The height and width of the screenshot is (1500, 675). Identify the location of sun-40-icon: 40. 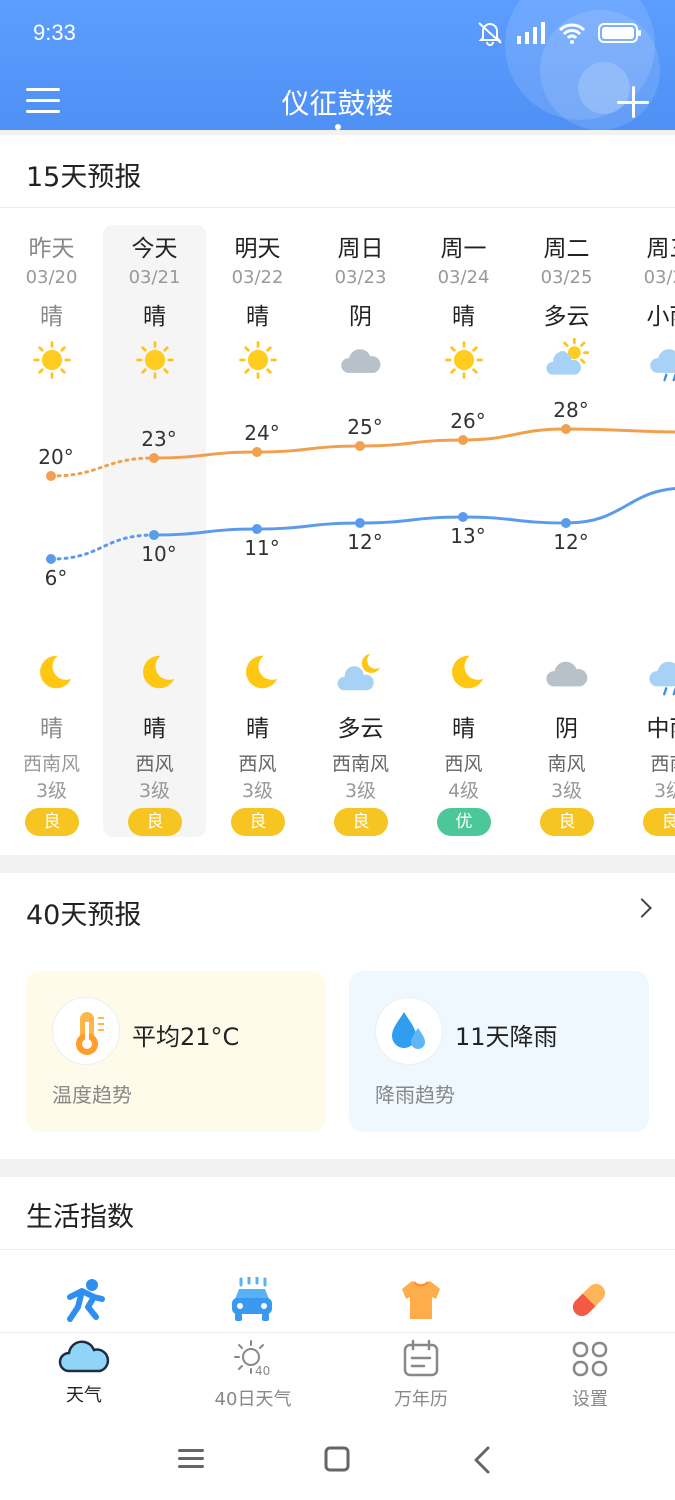
(252, 1359).